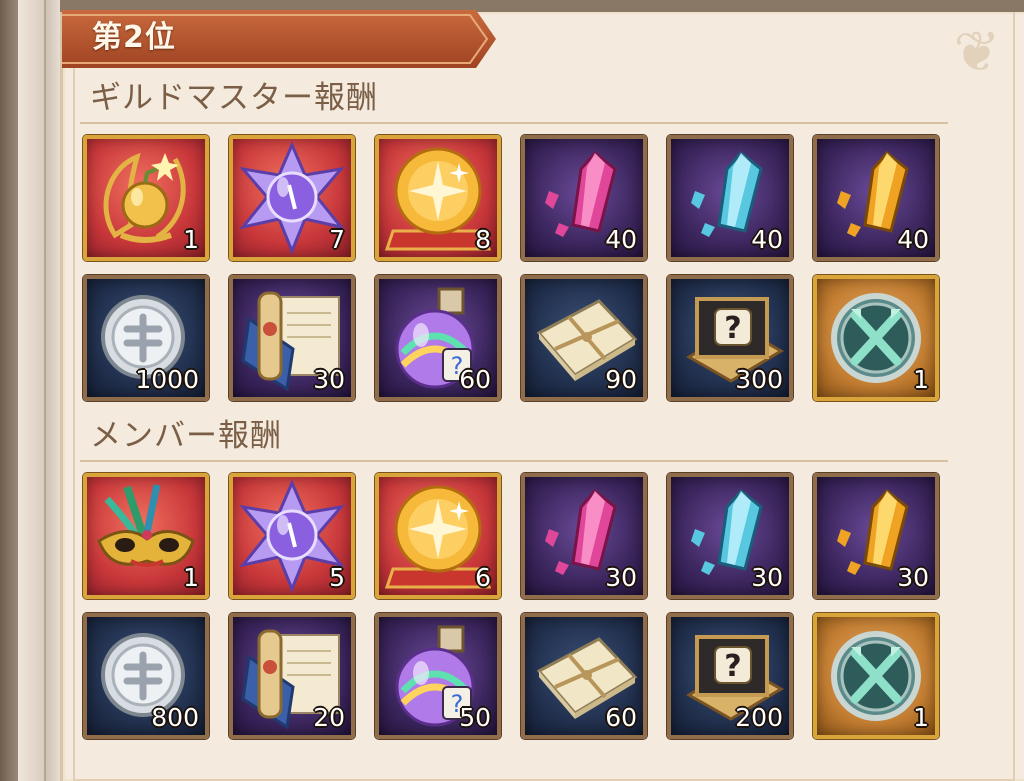  Describe the element at coordinates (759, 717) in the screenshot. I see `reward-quantity: 200` at that location.